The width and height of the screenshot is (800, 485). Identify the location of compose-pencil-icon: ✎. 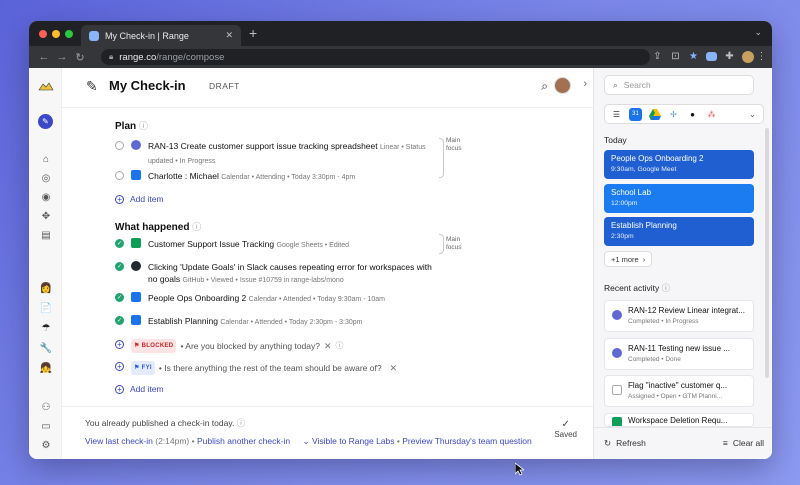
(45, 121).